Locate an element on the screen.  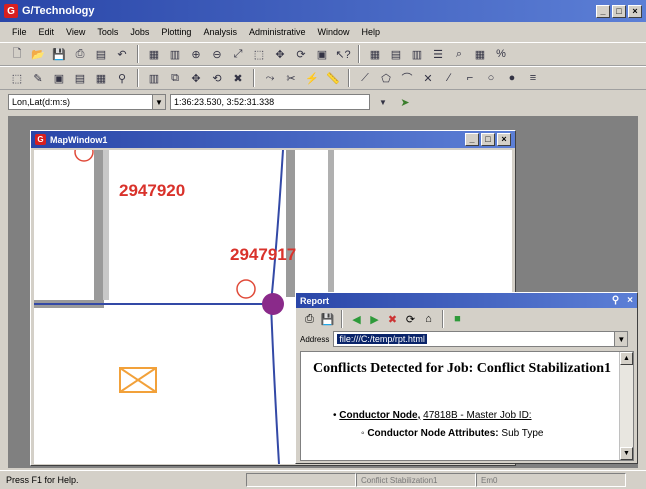
list-icon: ☰ is located at coordinates (438, 54).